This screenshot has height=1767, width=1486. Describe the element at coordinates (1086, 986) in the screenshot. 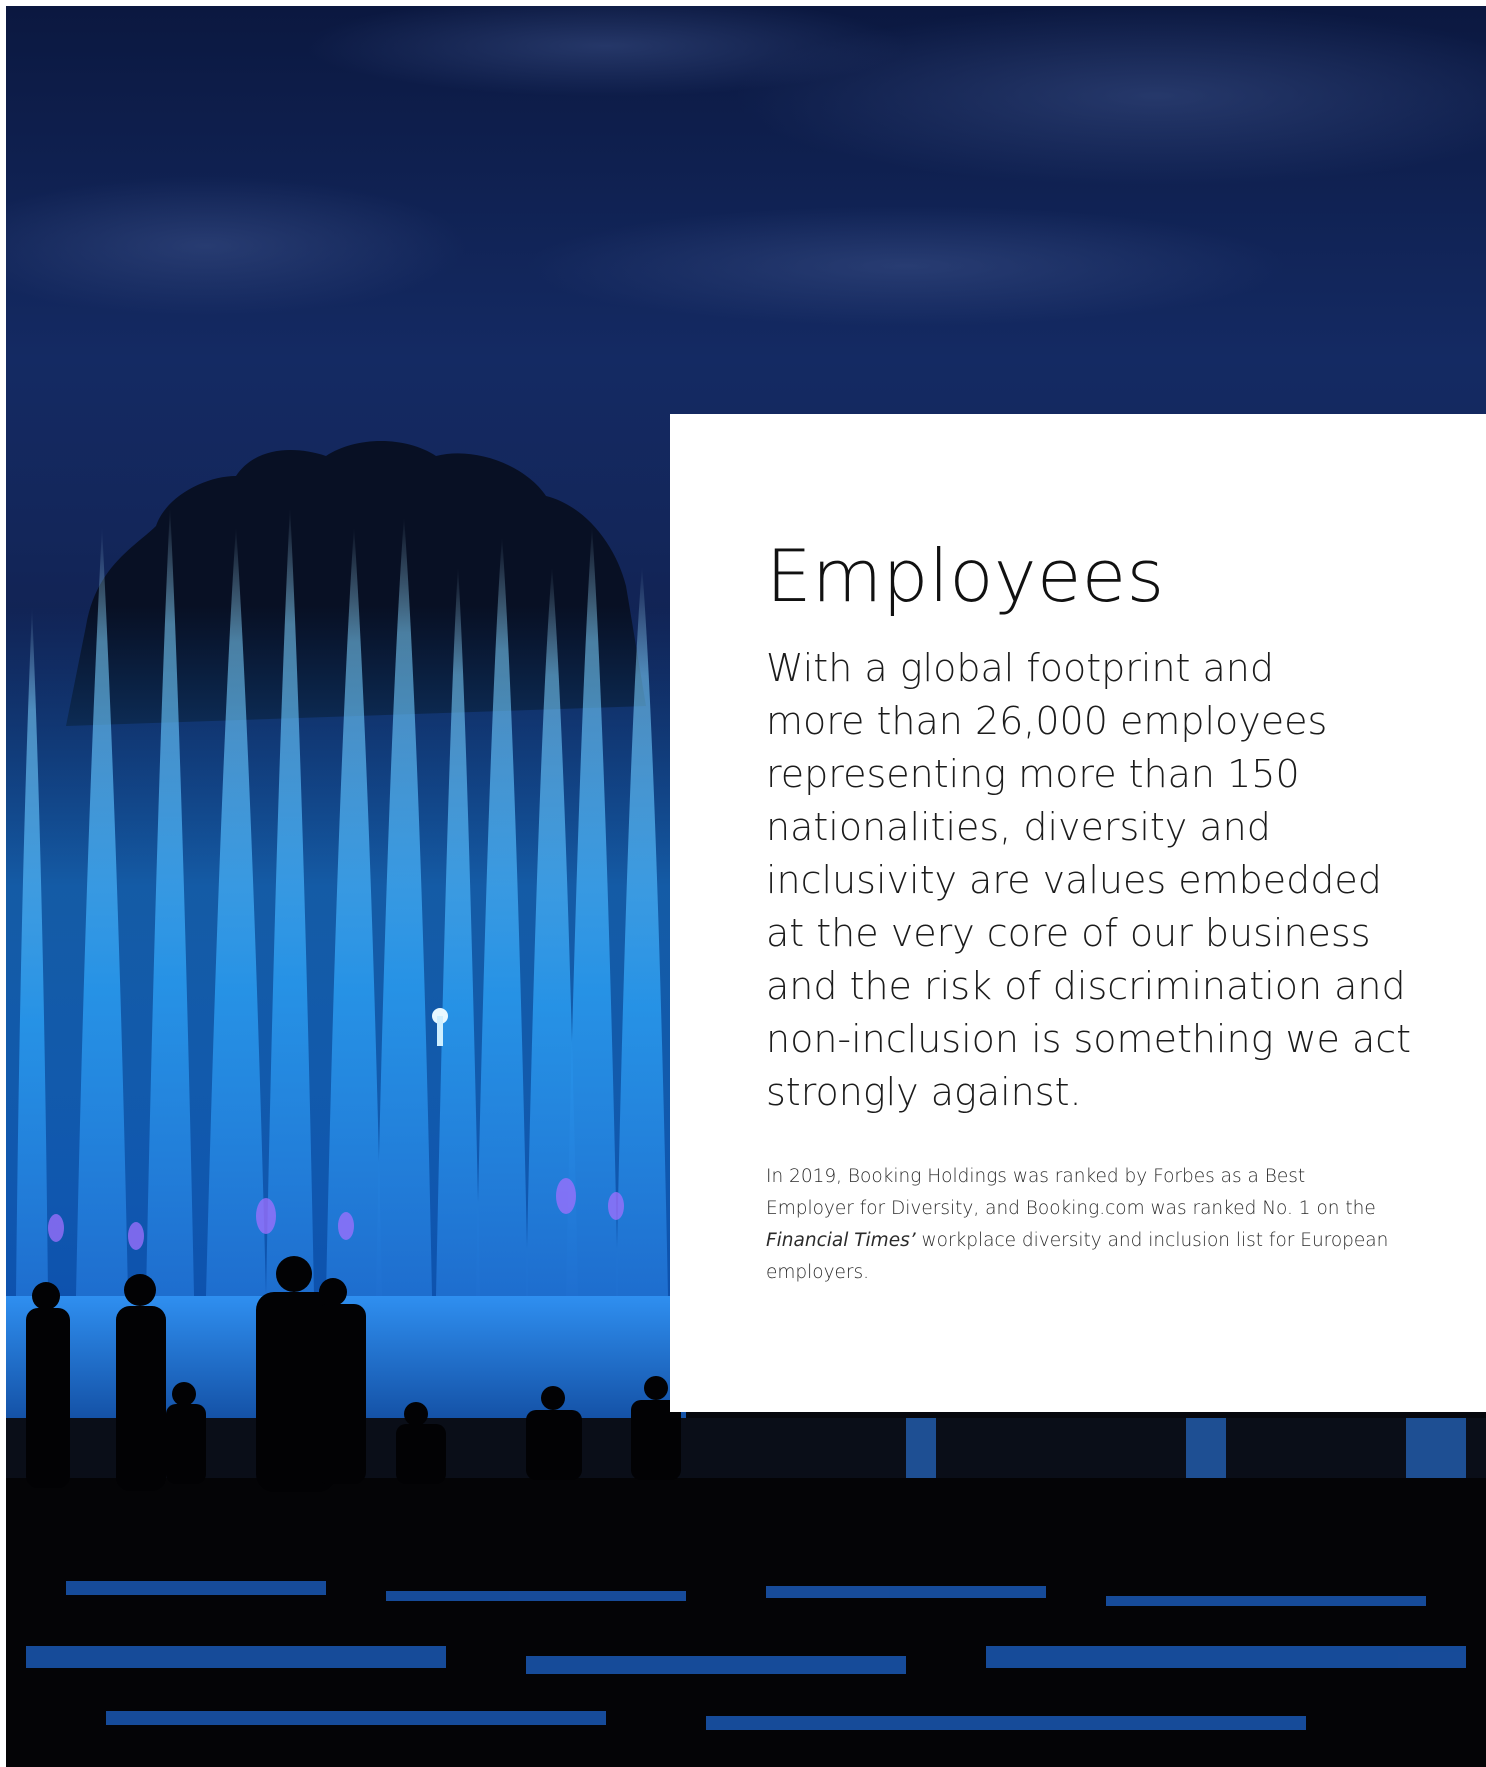

I see `lead-line: and the risk of discrimination and` at that location.